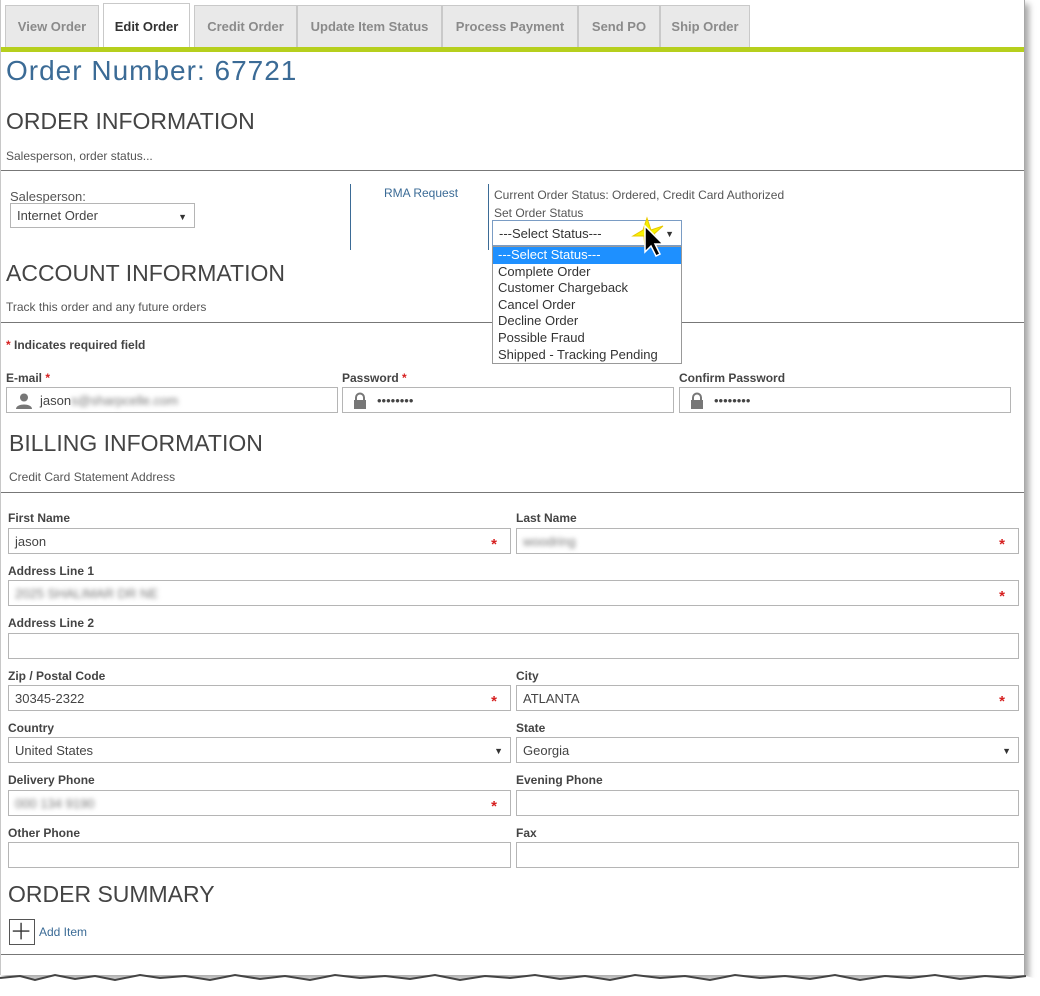 Image resolution: width=1040 pixels, height=996 pixels. What do you see at coordinates (63, 932) in the screenshot?
I see `add-item-link: Add Item` at bounding box center [63, 932].